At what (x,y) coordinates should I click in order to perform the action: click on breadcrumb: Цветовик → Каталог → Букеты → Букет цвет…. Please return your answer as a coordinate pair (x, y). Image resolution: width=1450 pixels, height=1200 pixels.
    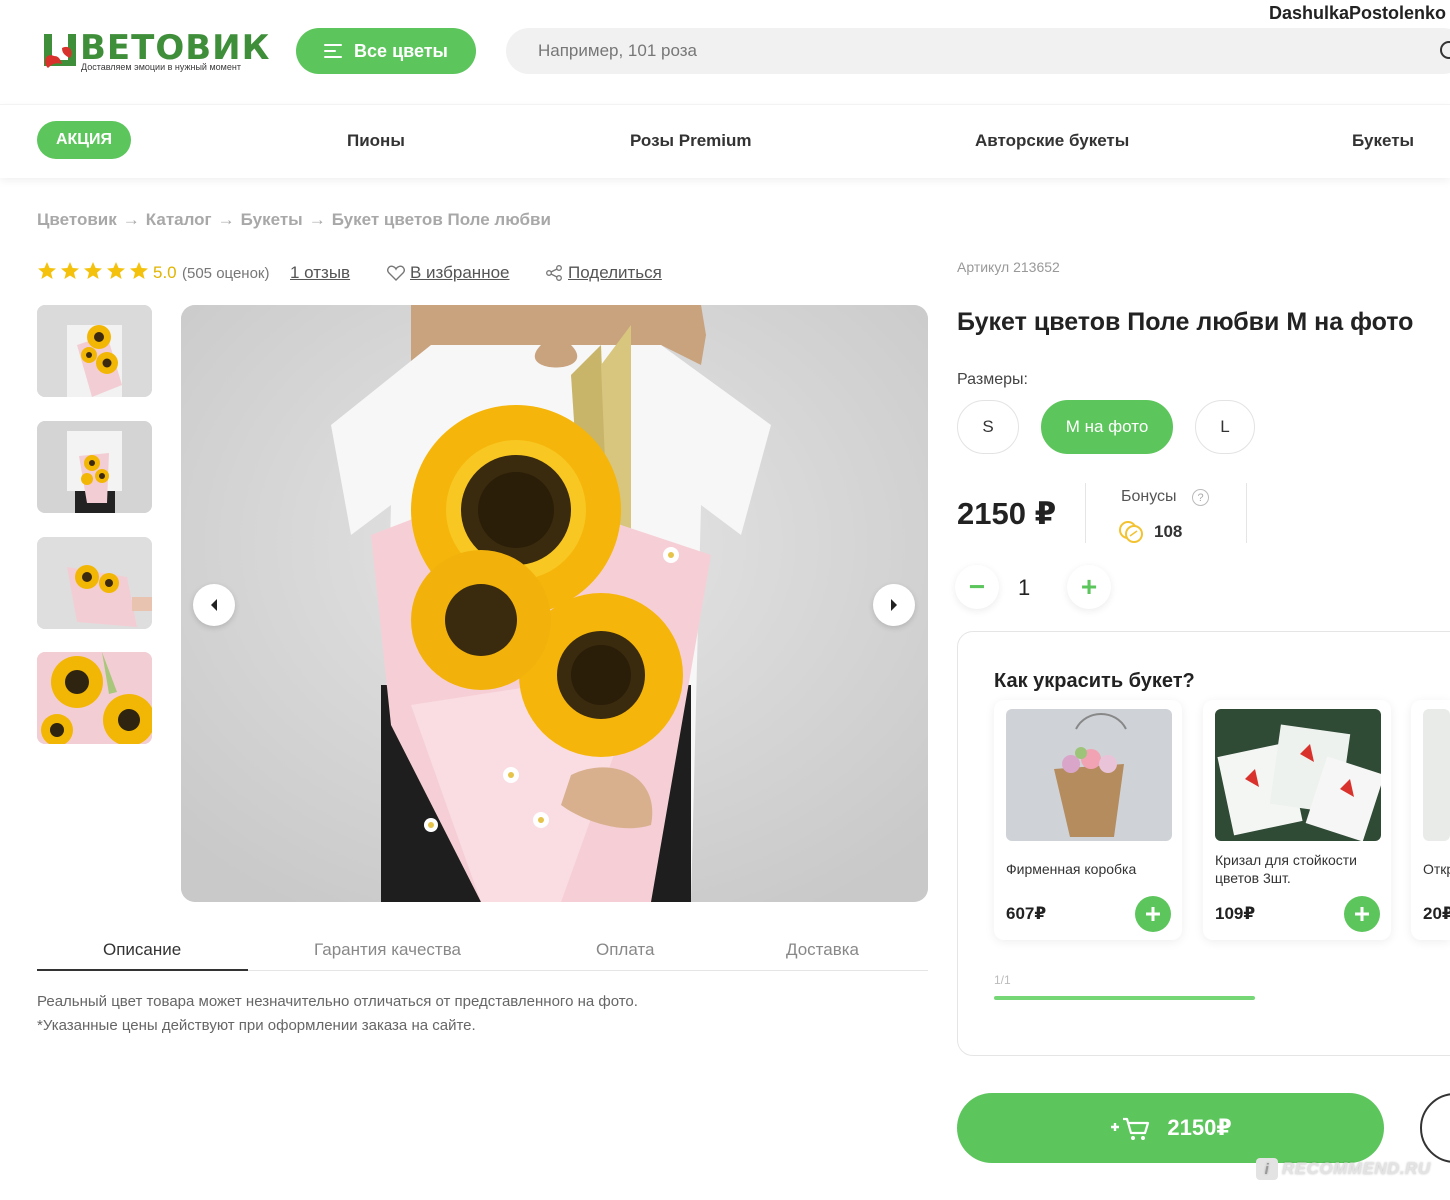
    Looking at the image, I should click on (294, 220).